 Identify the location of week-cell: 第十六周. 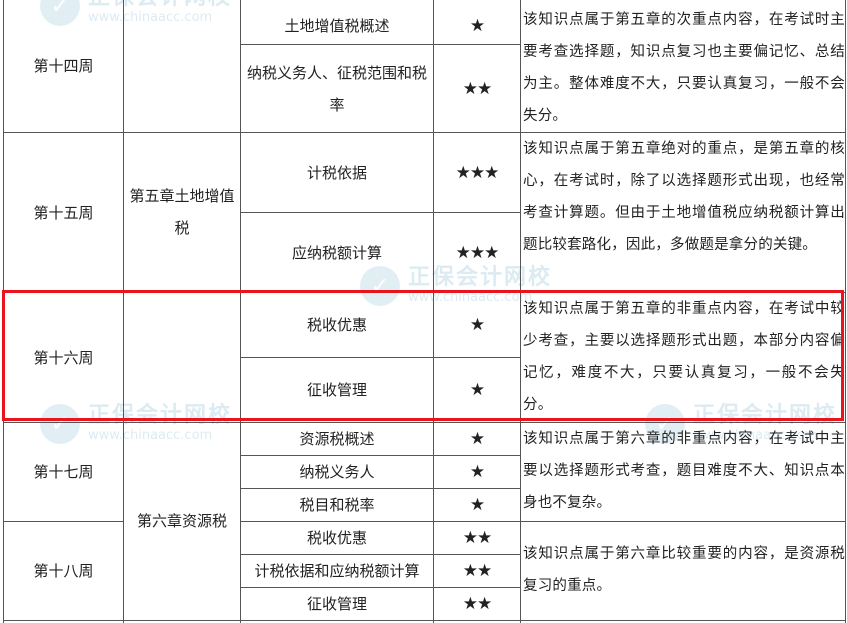
(63, 357).